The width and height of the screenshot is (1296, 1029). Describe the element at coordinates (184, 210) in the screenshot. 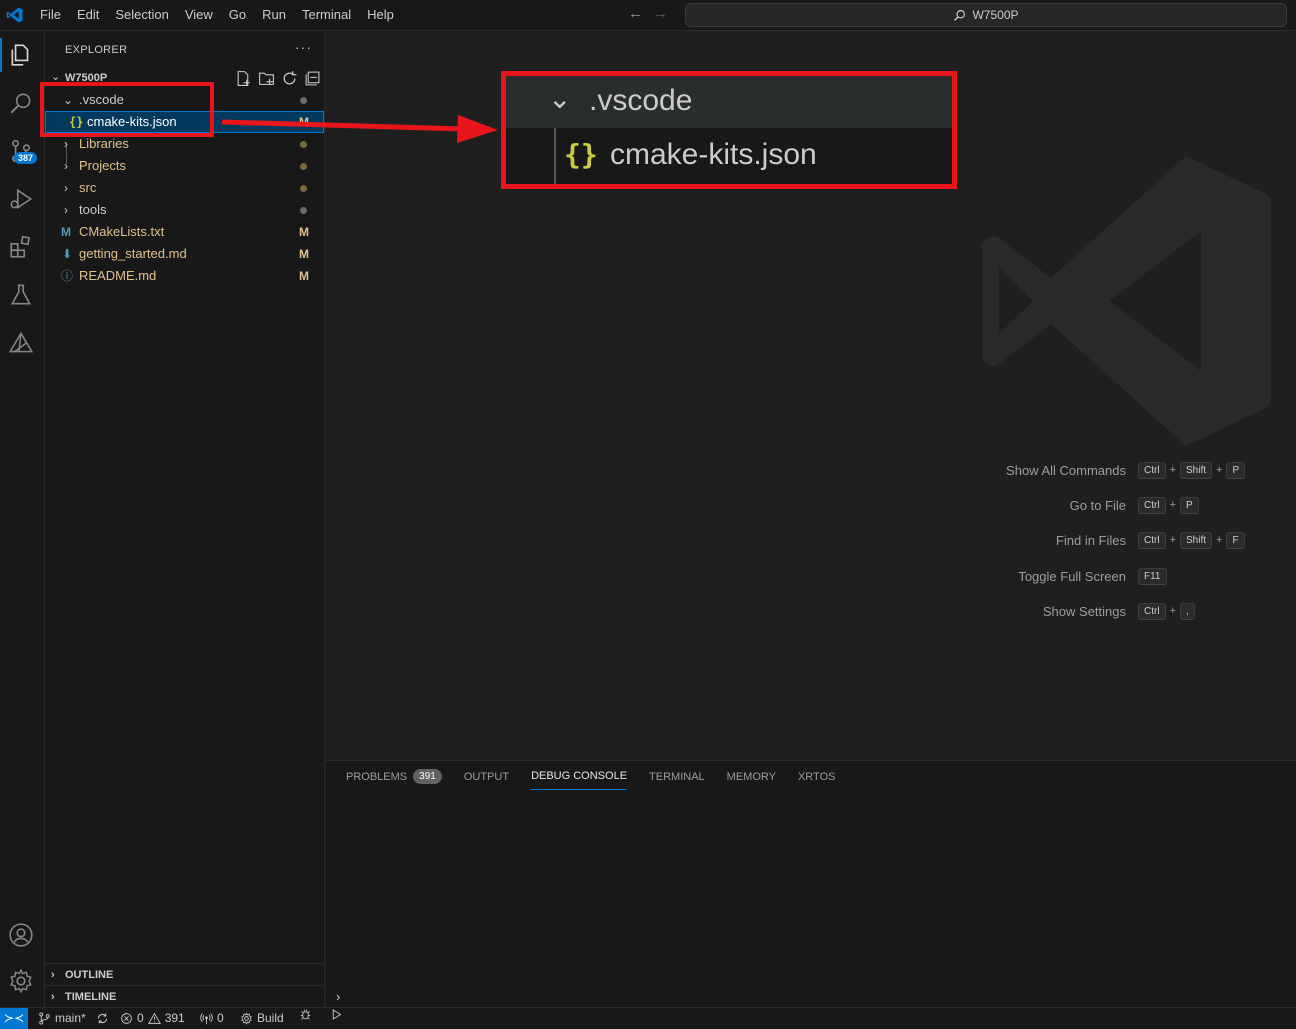

I see `tree-folder-tools: › tools` at that location.